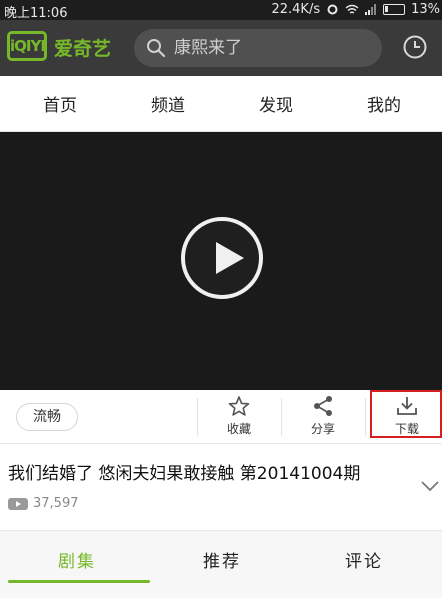 This screenshot has width=442, height=598. I want to click on logo-text: 爱奇艺, so click(83, 49).